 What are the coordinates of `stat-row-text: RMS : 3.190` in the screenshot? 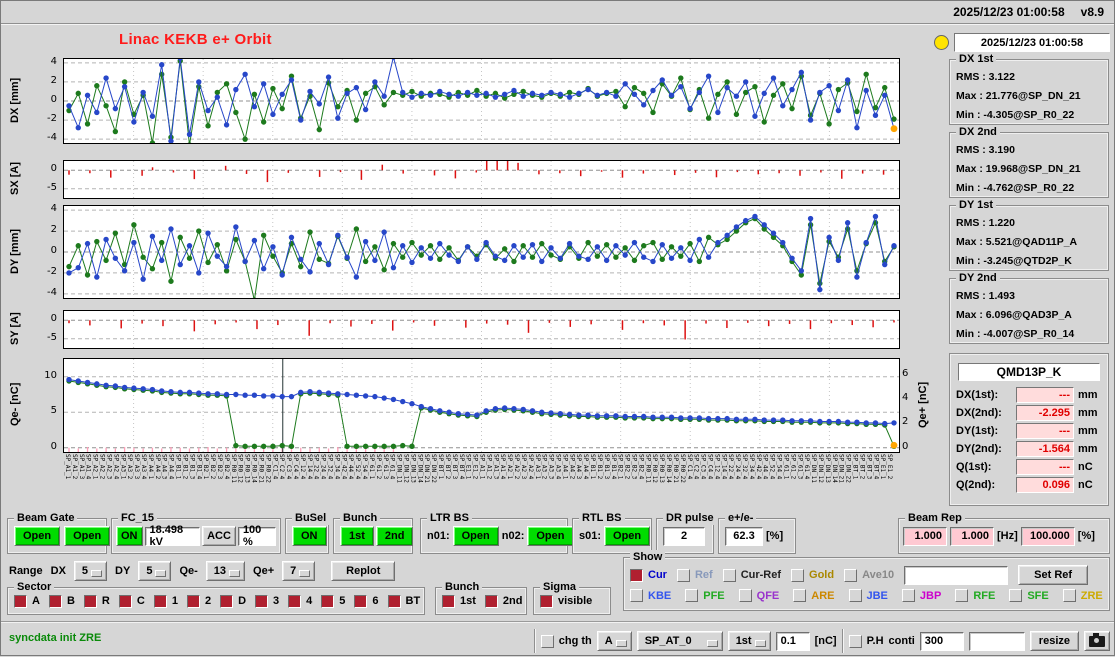 It's located at (985, 150).